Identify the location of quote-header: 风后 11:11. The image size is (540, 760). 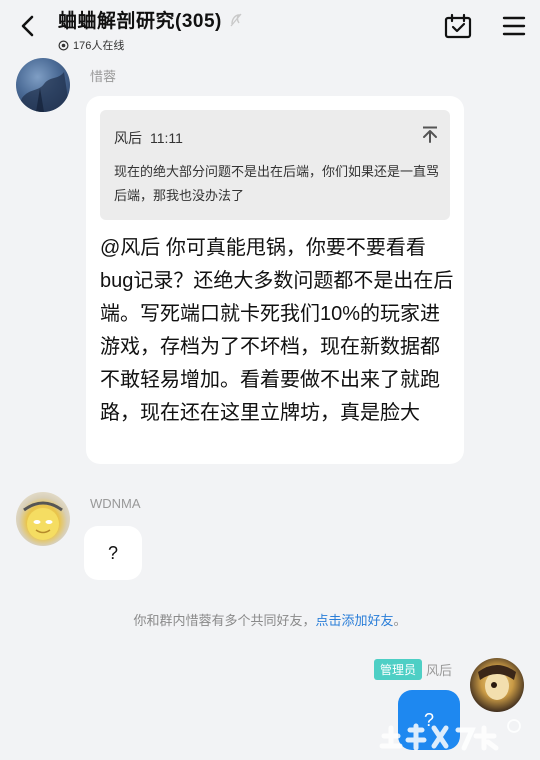
(148, 138).